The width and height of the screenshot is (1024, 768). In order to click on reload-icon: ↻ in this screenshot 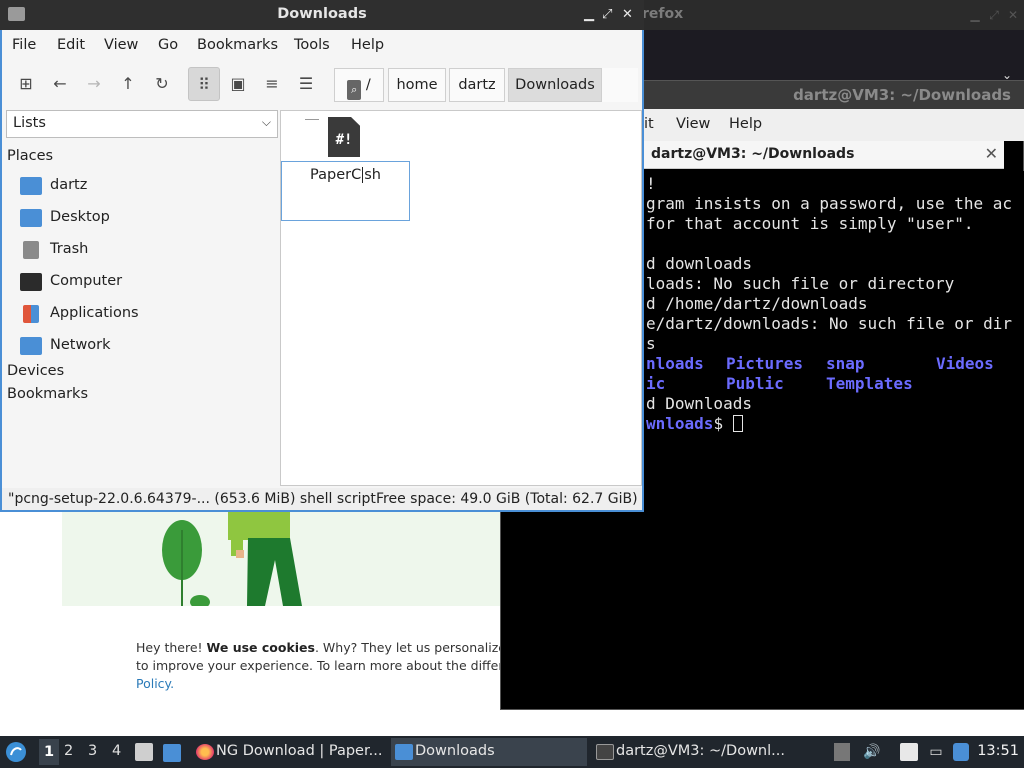, I will do `click(162, 84)`.